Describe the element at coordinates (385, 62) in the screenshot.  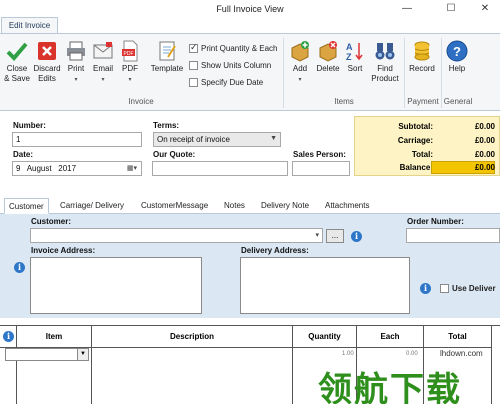
I see `find-product-button: Find Product` at that location.